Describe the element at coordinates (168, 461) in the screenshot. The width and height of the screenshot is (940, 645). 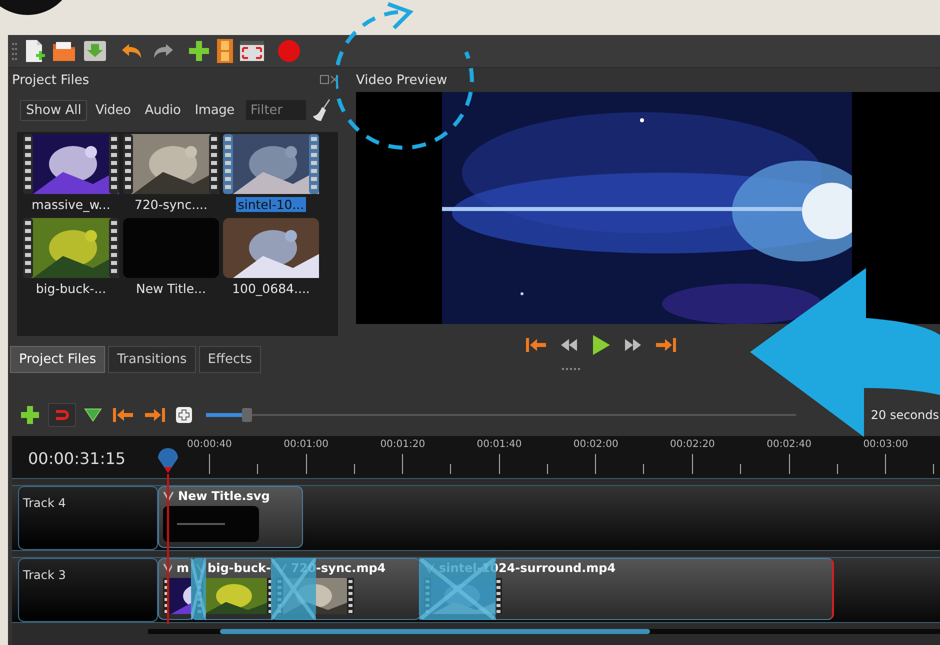
I see `playhead-icon` at that location.